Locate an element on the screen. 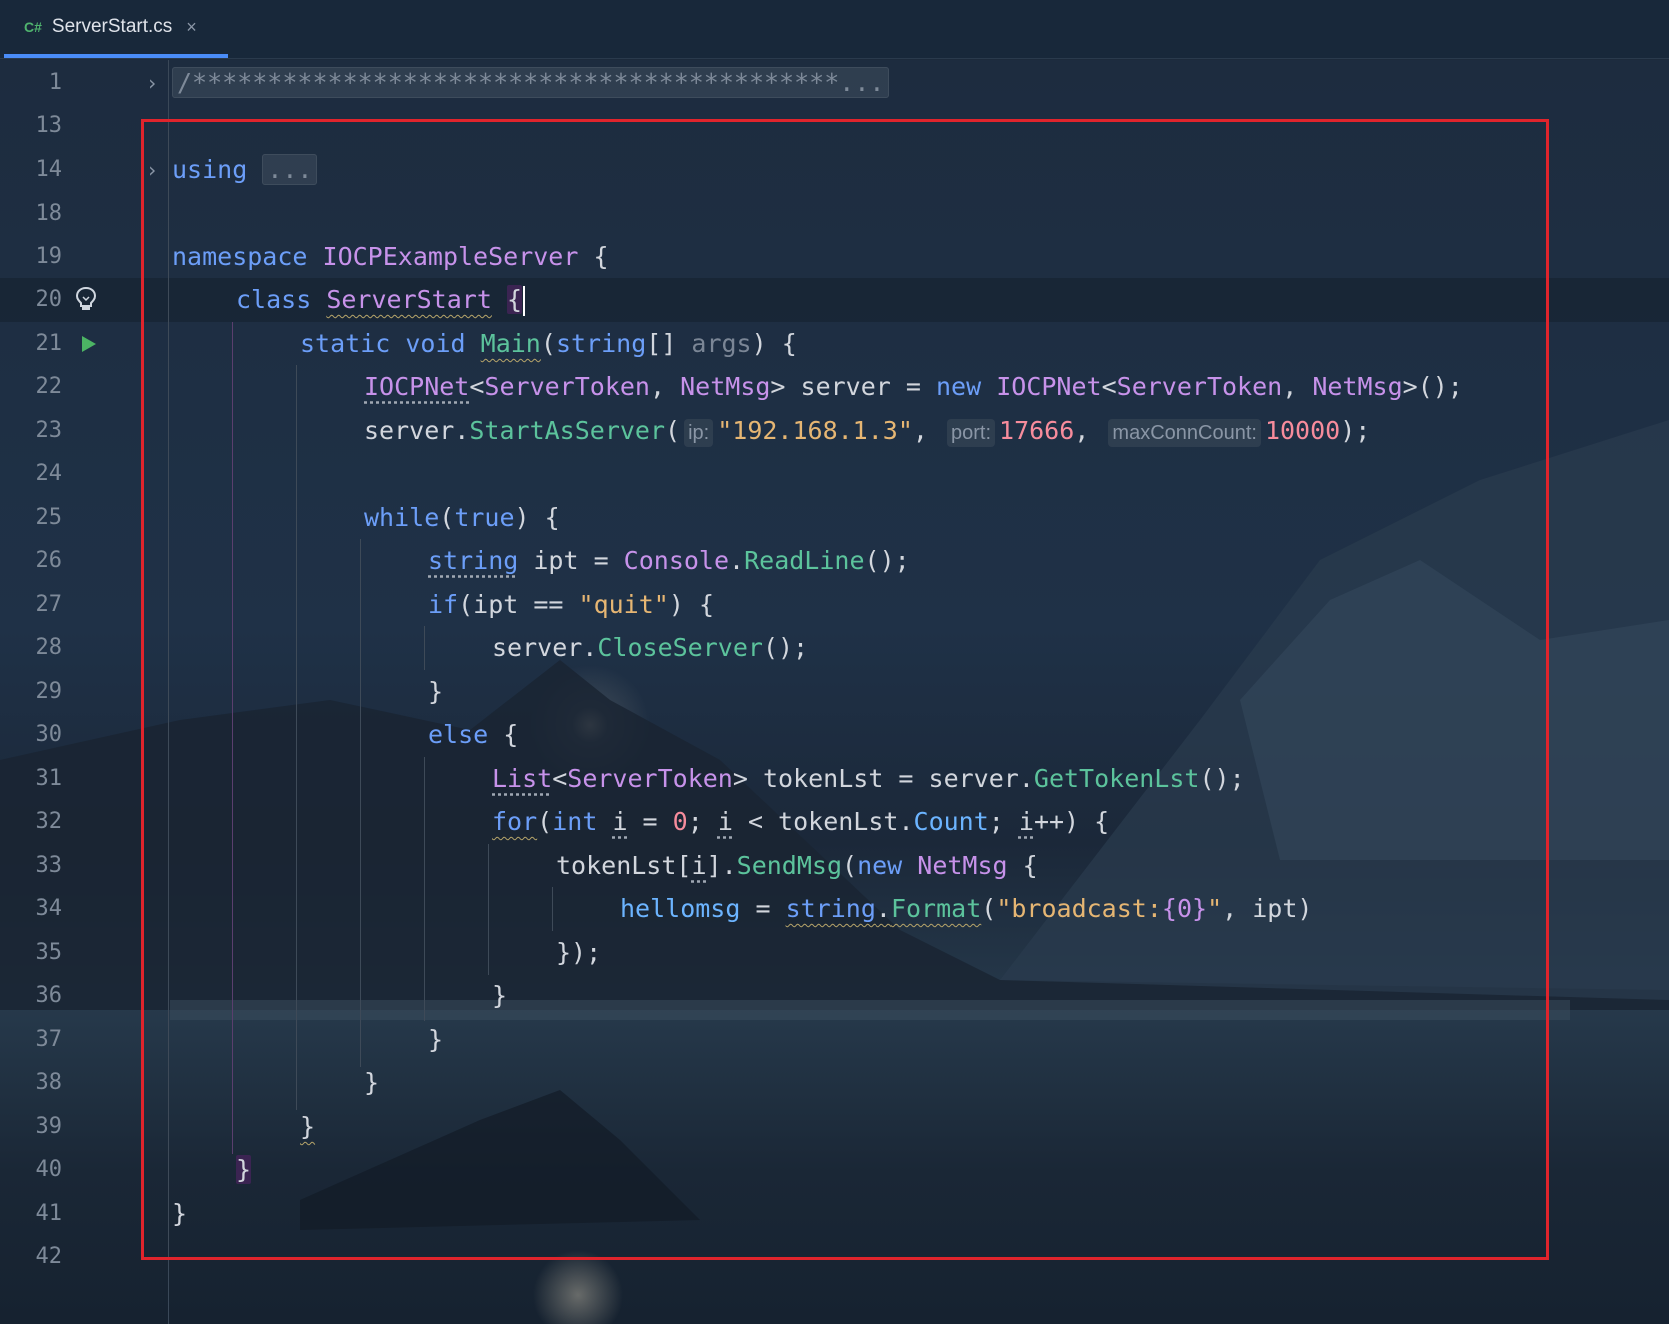 The height and width of the screenshot is (1324, 1669). line-number: 19 is located at coordinates (49, 256).